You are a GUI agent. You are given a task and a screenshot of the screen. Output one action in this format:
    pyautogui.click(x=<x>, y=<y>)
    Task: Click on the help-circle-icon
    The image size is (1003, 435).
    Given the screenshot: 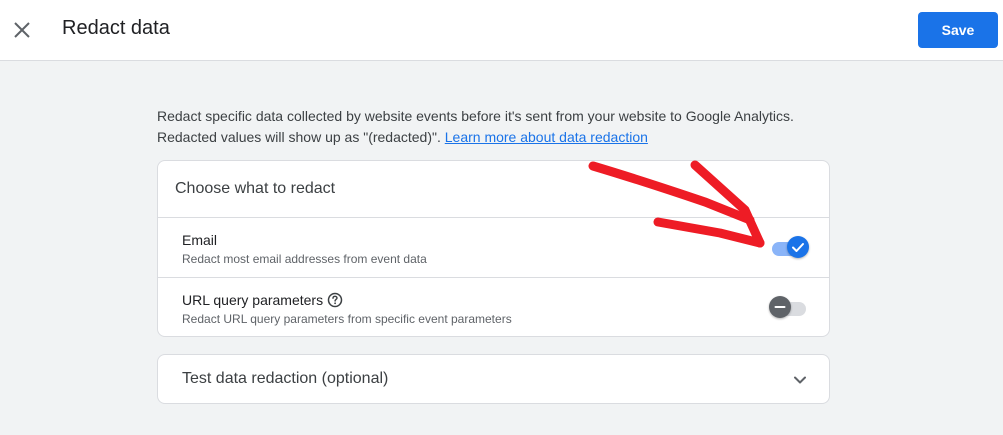 What is the action you would take?
    pyautogui.click(x=335, y=301)
    